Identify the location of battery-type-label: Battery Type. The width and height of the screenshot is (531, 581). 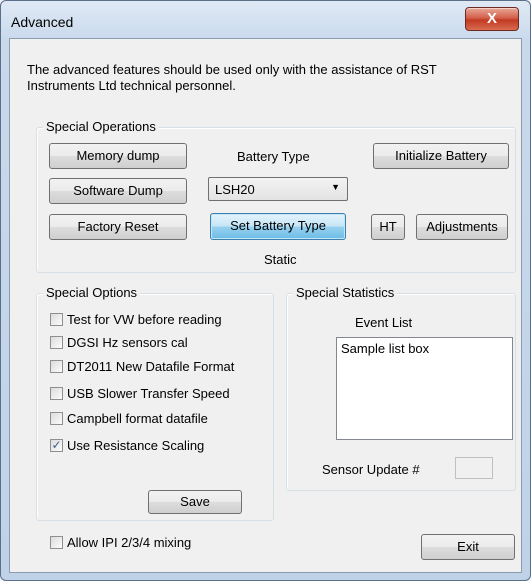
(273, 156).